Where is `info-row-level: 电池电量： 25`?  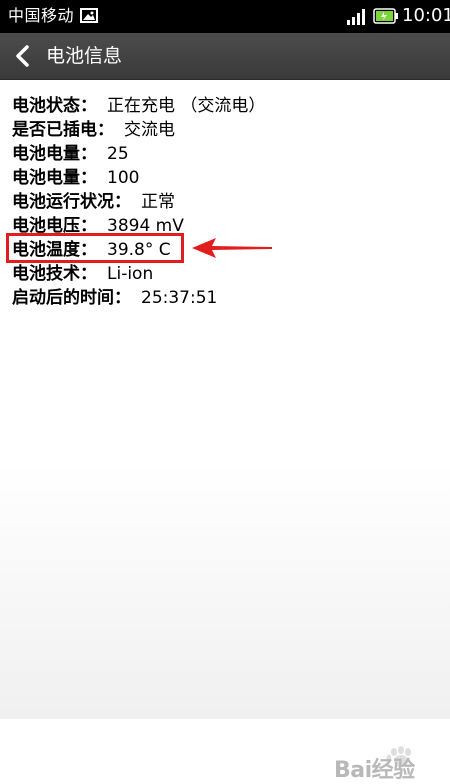 info-row-level: 电池电量： 25 is located at coordinates (138, 154).